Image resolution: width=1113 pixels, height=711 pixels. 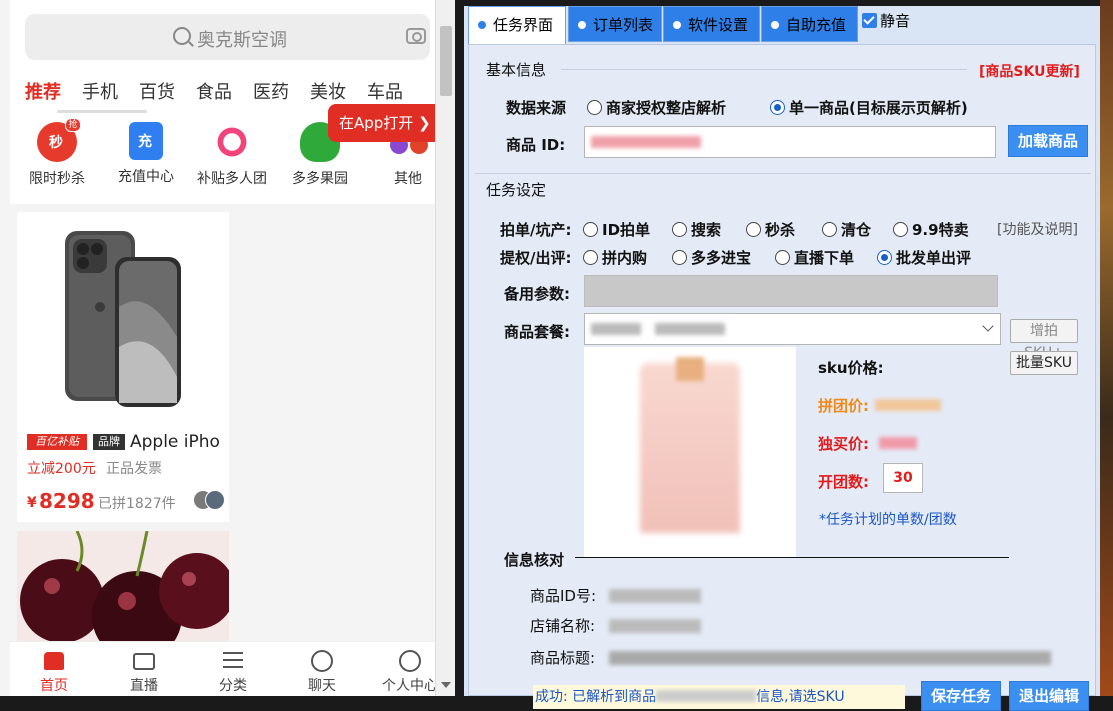 I want to click on app-header: 奥克斯空调 推荐 手机 百货 食品 医药 美妆 车品, so click(x=222, y=60).